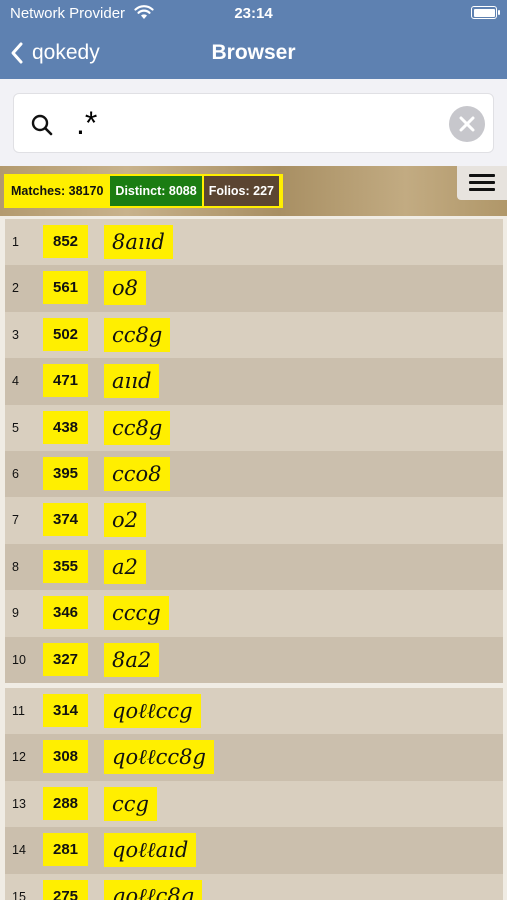 Image resolution: width=507 pixels, height=900 pixels. What do you see at coordinates (65, 288) in the screenshot?
I see `row-count: 561` at bounding box center [65, 288].